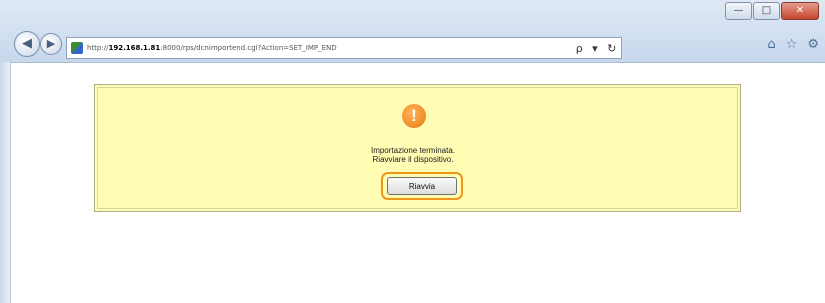 The image size is (825, 303). I want to click on restart-button: Riavvia, so click(422, 186).